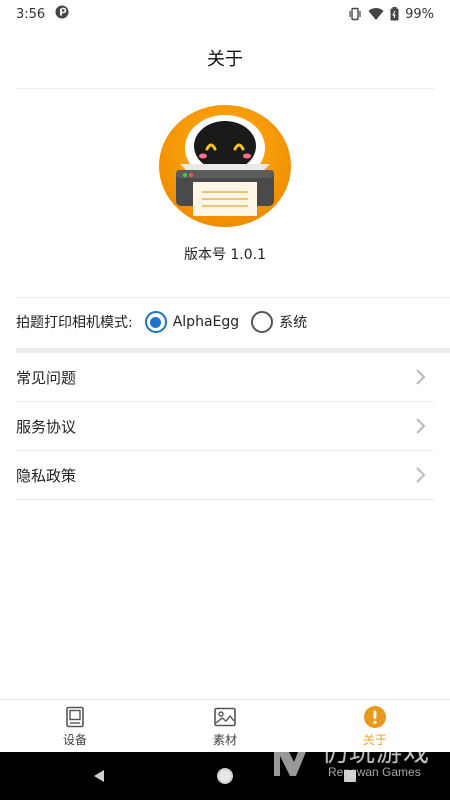 The height and width of the screenshot is (800, 450). I want to click on radio-alphaegg: AlphaEgg, so click(192, 322).